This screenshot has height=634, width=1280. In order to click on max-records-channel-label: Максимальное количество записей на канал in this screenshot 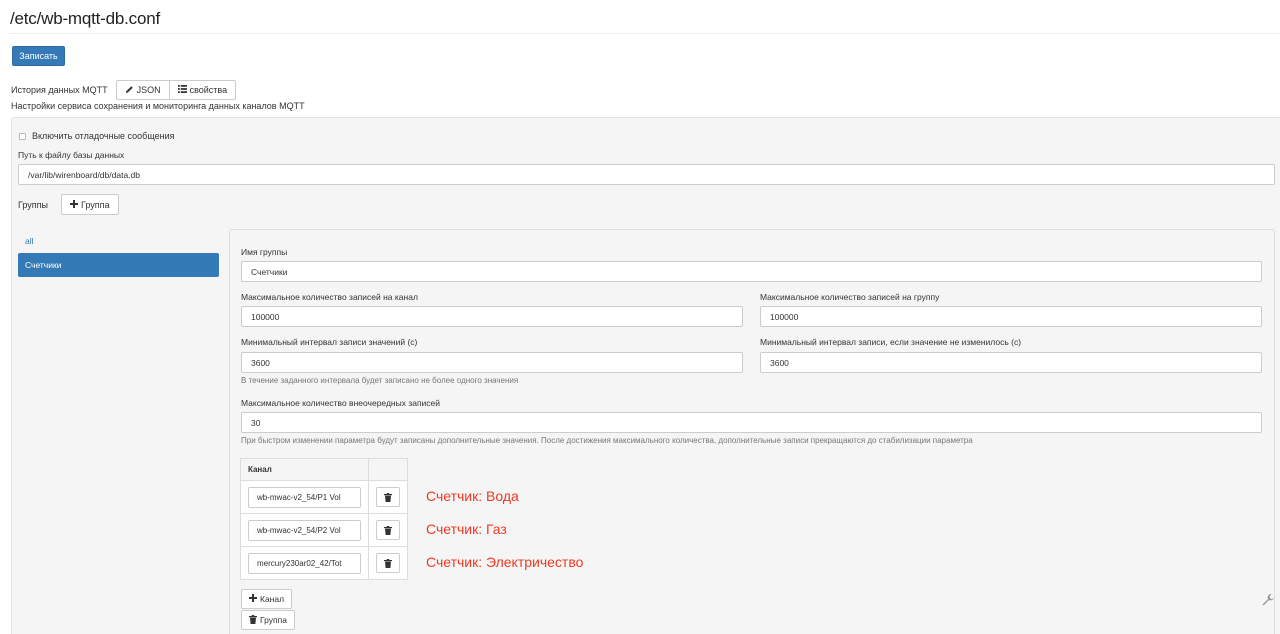, I will do `click(329, 297)`.